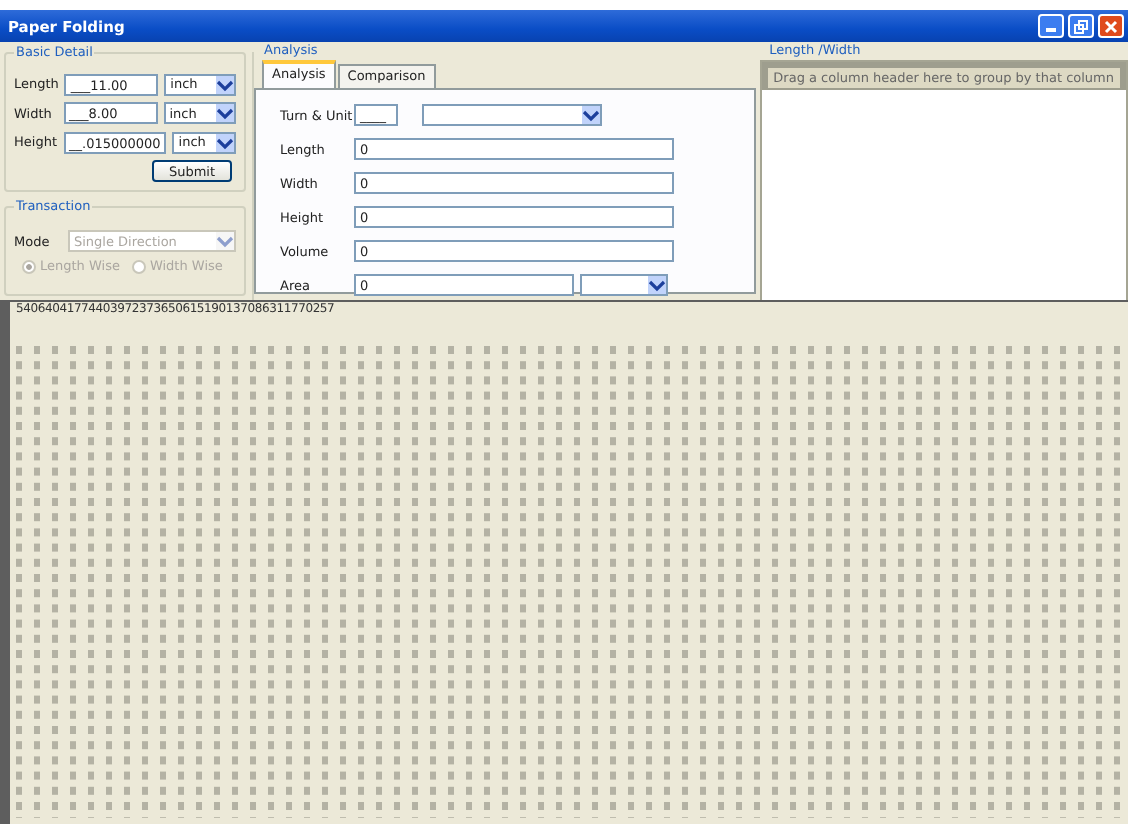 Image resolution: width=1128 pixels, height=824 pixels. I want to click on dropdown, so click(624, 285).